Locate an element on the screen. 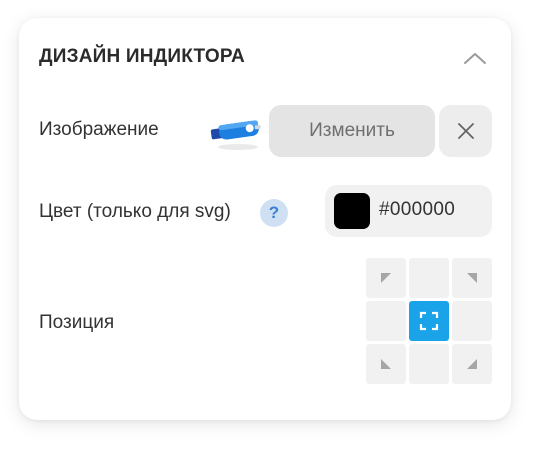  indicator-image-thumbnail is located at coordinates (237, 131).